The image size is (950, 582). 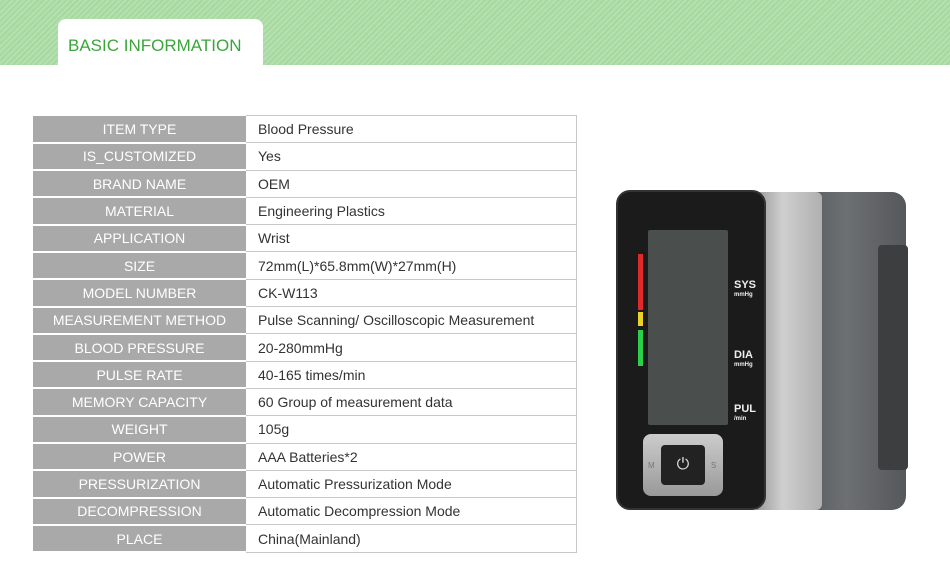 What do you see at coordinates (640, 282) in the screenshot?
I see `red-indicator` at bounding box center [640, 282].